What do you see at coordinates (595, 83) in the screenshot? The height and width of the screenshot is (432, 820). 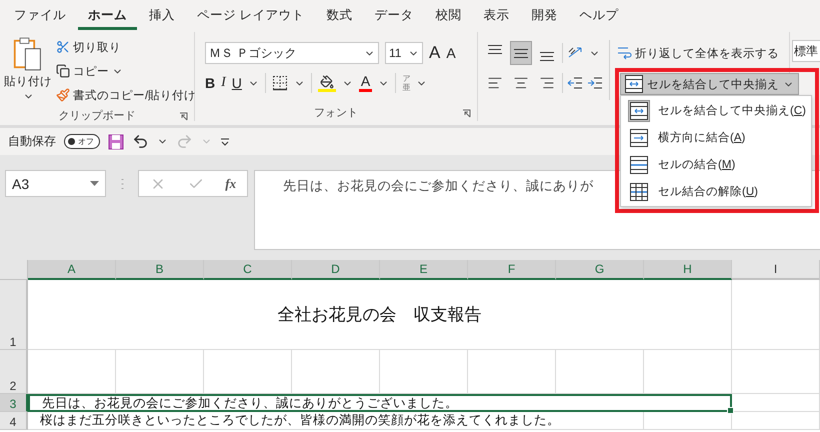 I see `increase-indent-icon` at bounding box center [595, 83].